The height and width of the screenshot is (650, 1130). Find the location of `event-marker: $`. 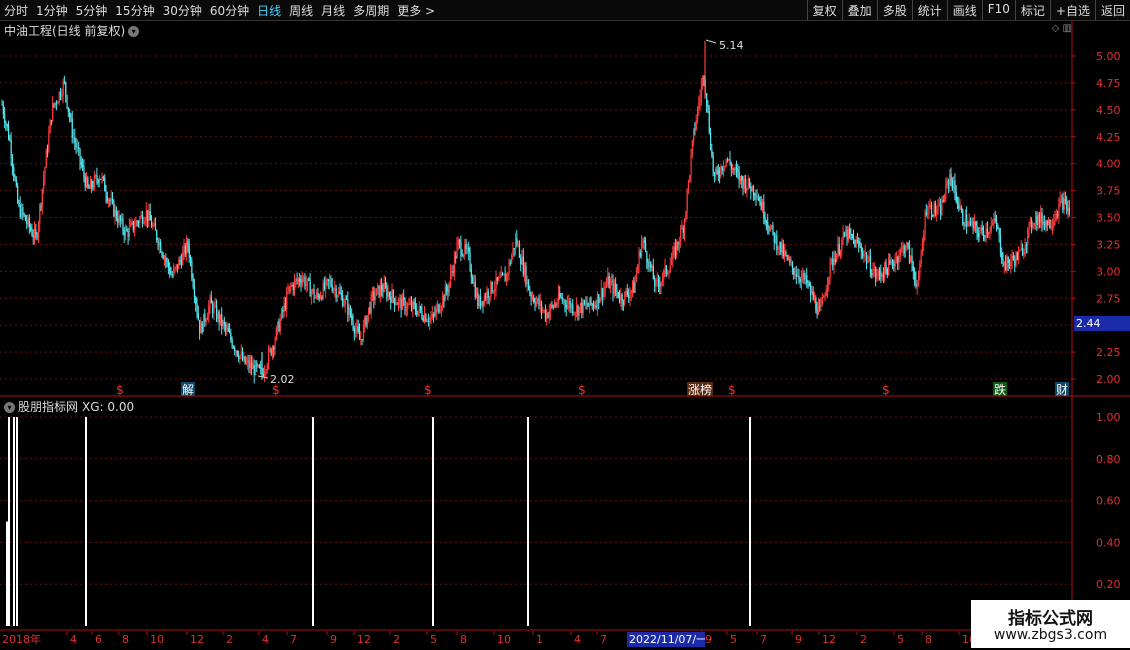

event-marker: $ is located at coordinates (276, 390).